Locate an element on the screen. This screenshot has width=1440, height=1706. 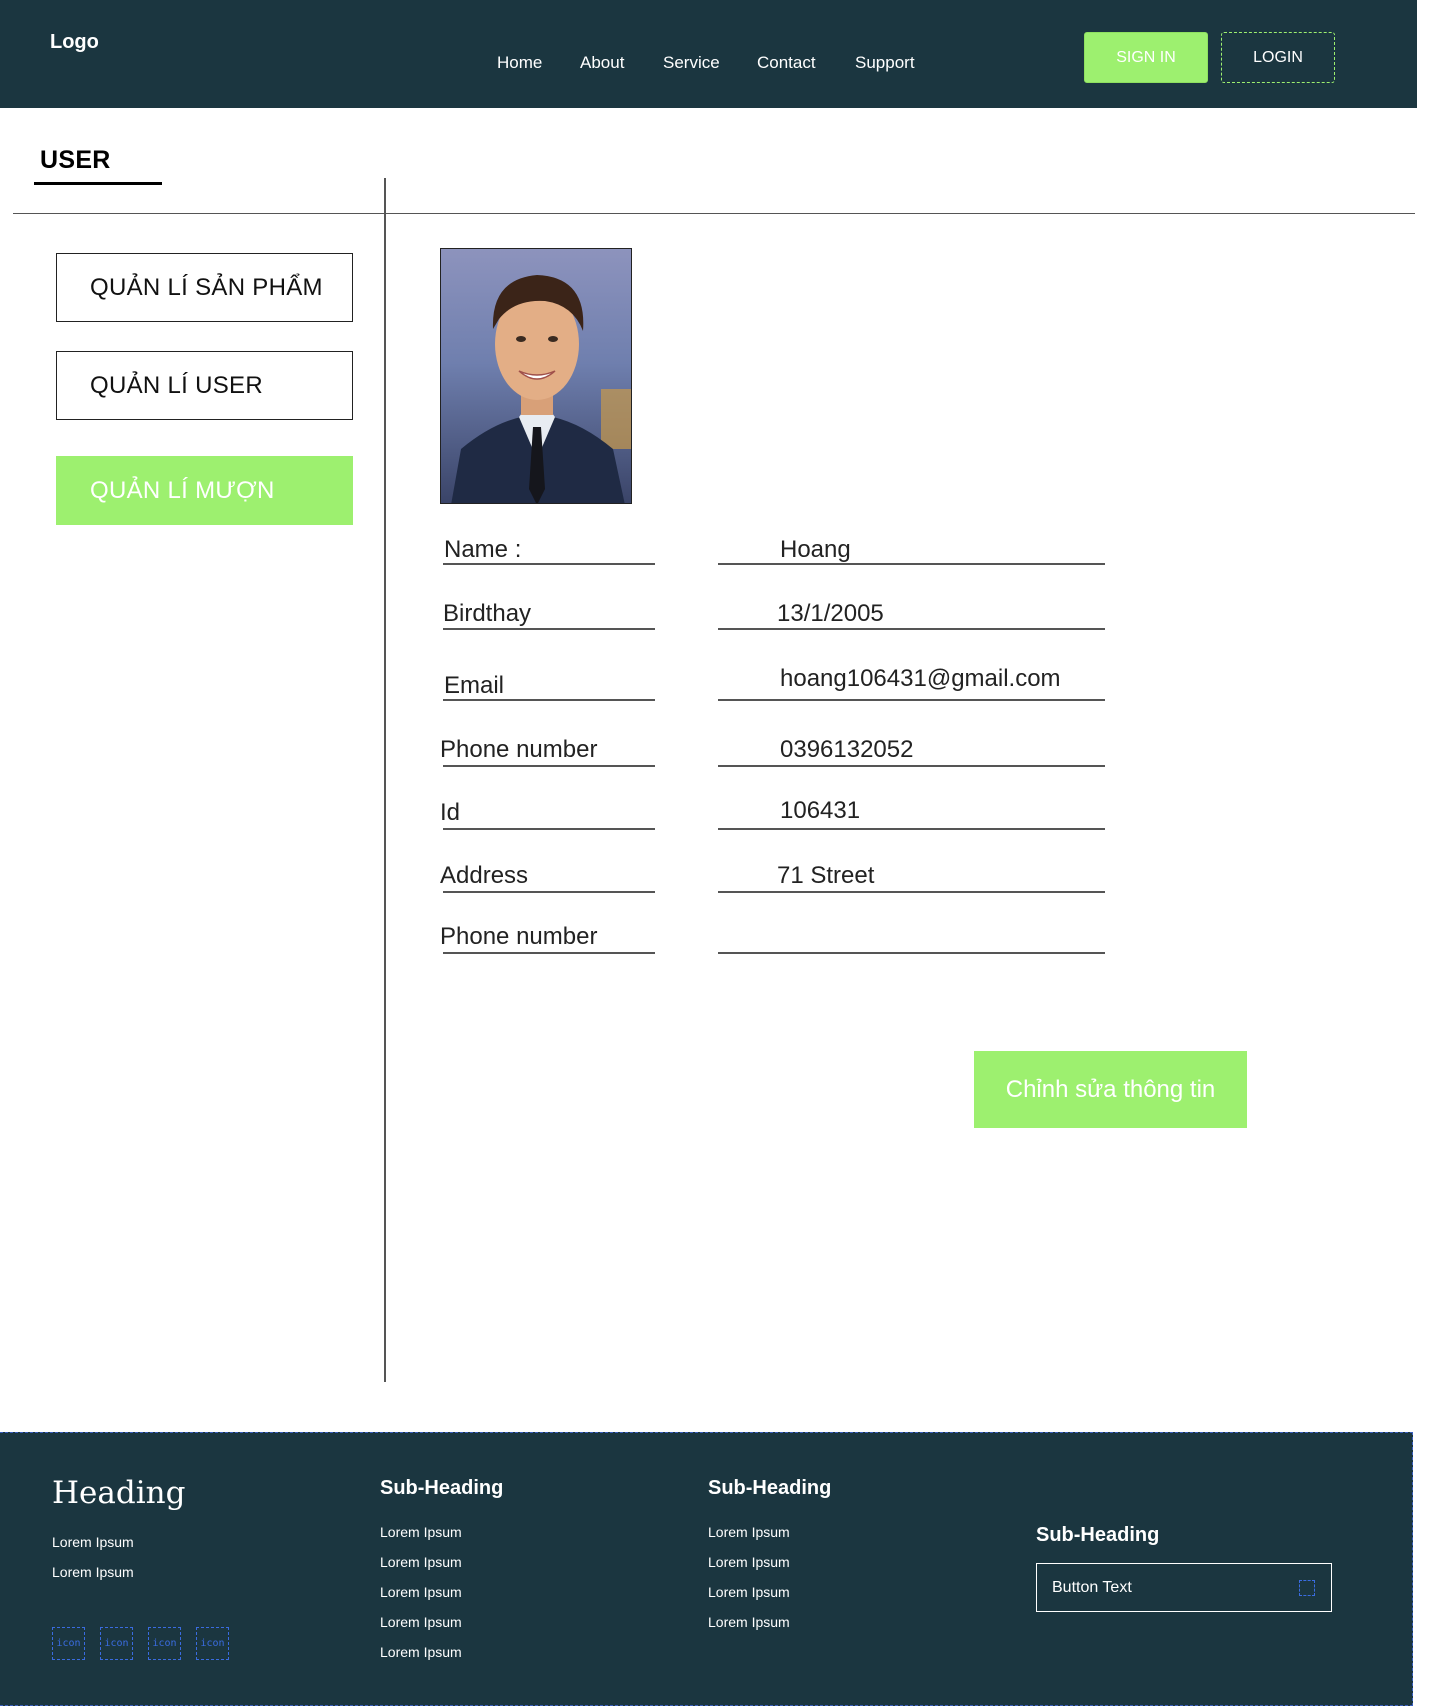
footer-col3-title: Sub-Heading is located at coordinates (1098, 1535).